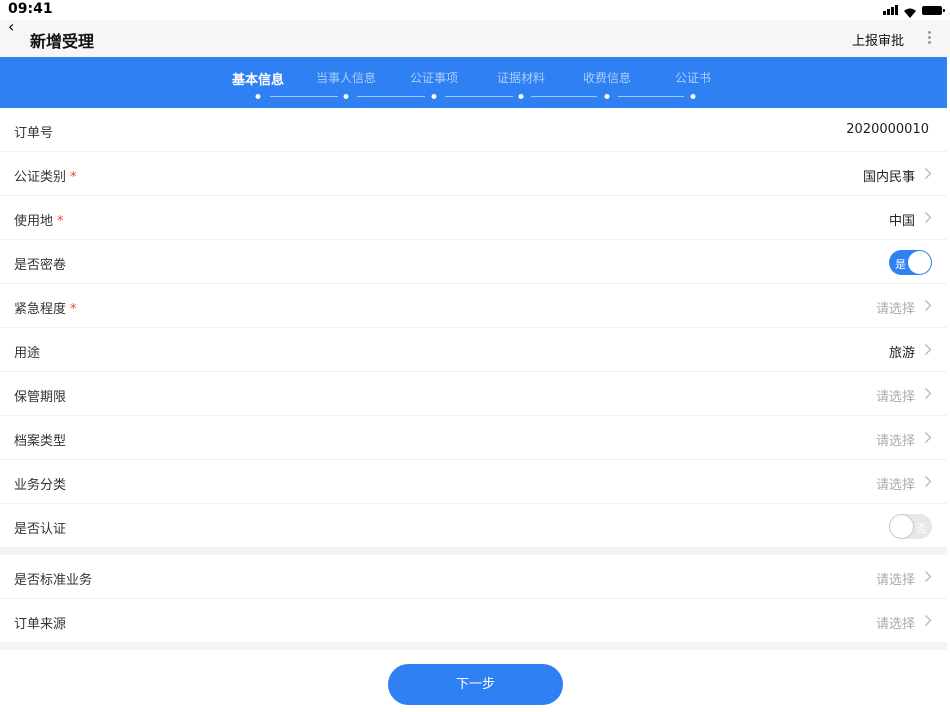 The width and height of the screenshot is (950, 712). Describe the element at coordinates (878, 39) in the screenshot. I see `report-approval-button: 上报审批` at that location.